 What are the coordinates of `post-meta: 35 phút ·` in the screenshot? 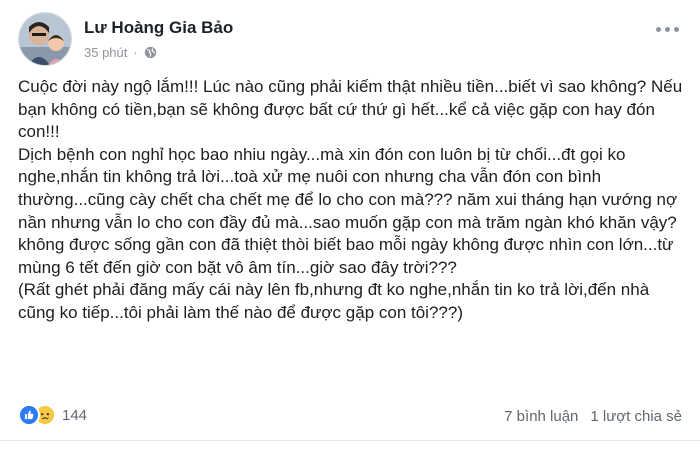 It's located at (120, 52).